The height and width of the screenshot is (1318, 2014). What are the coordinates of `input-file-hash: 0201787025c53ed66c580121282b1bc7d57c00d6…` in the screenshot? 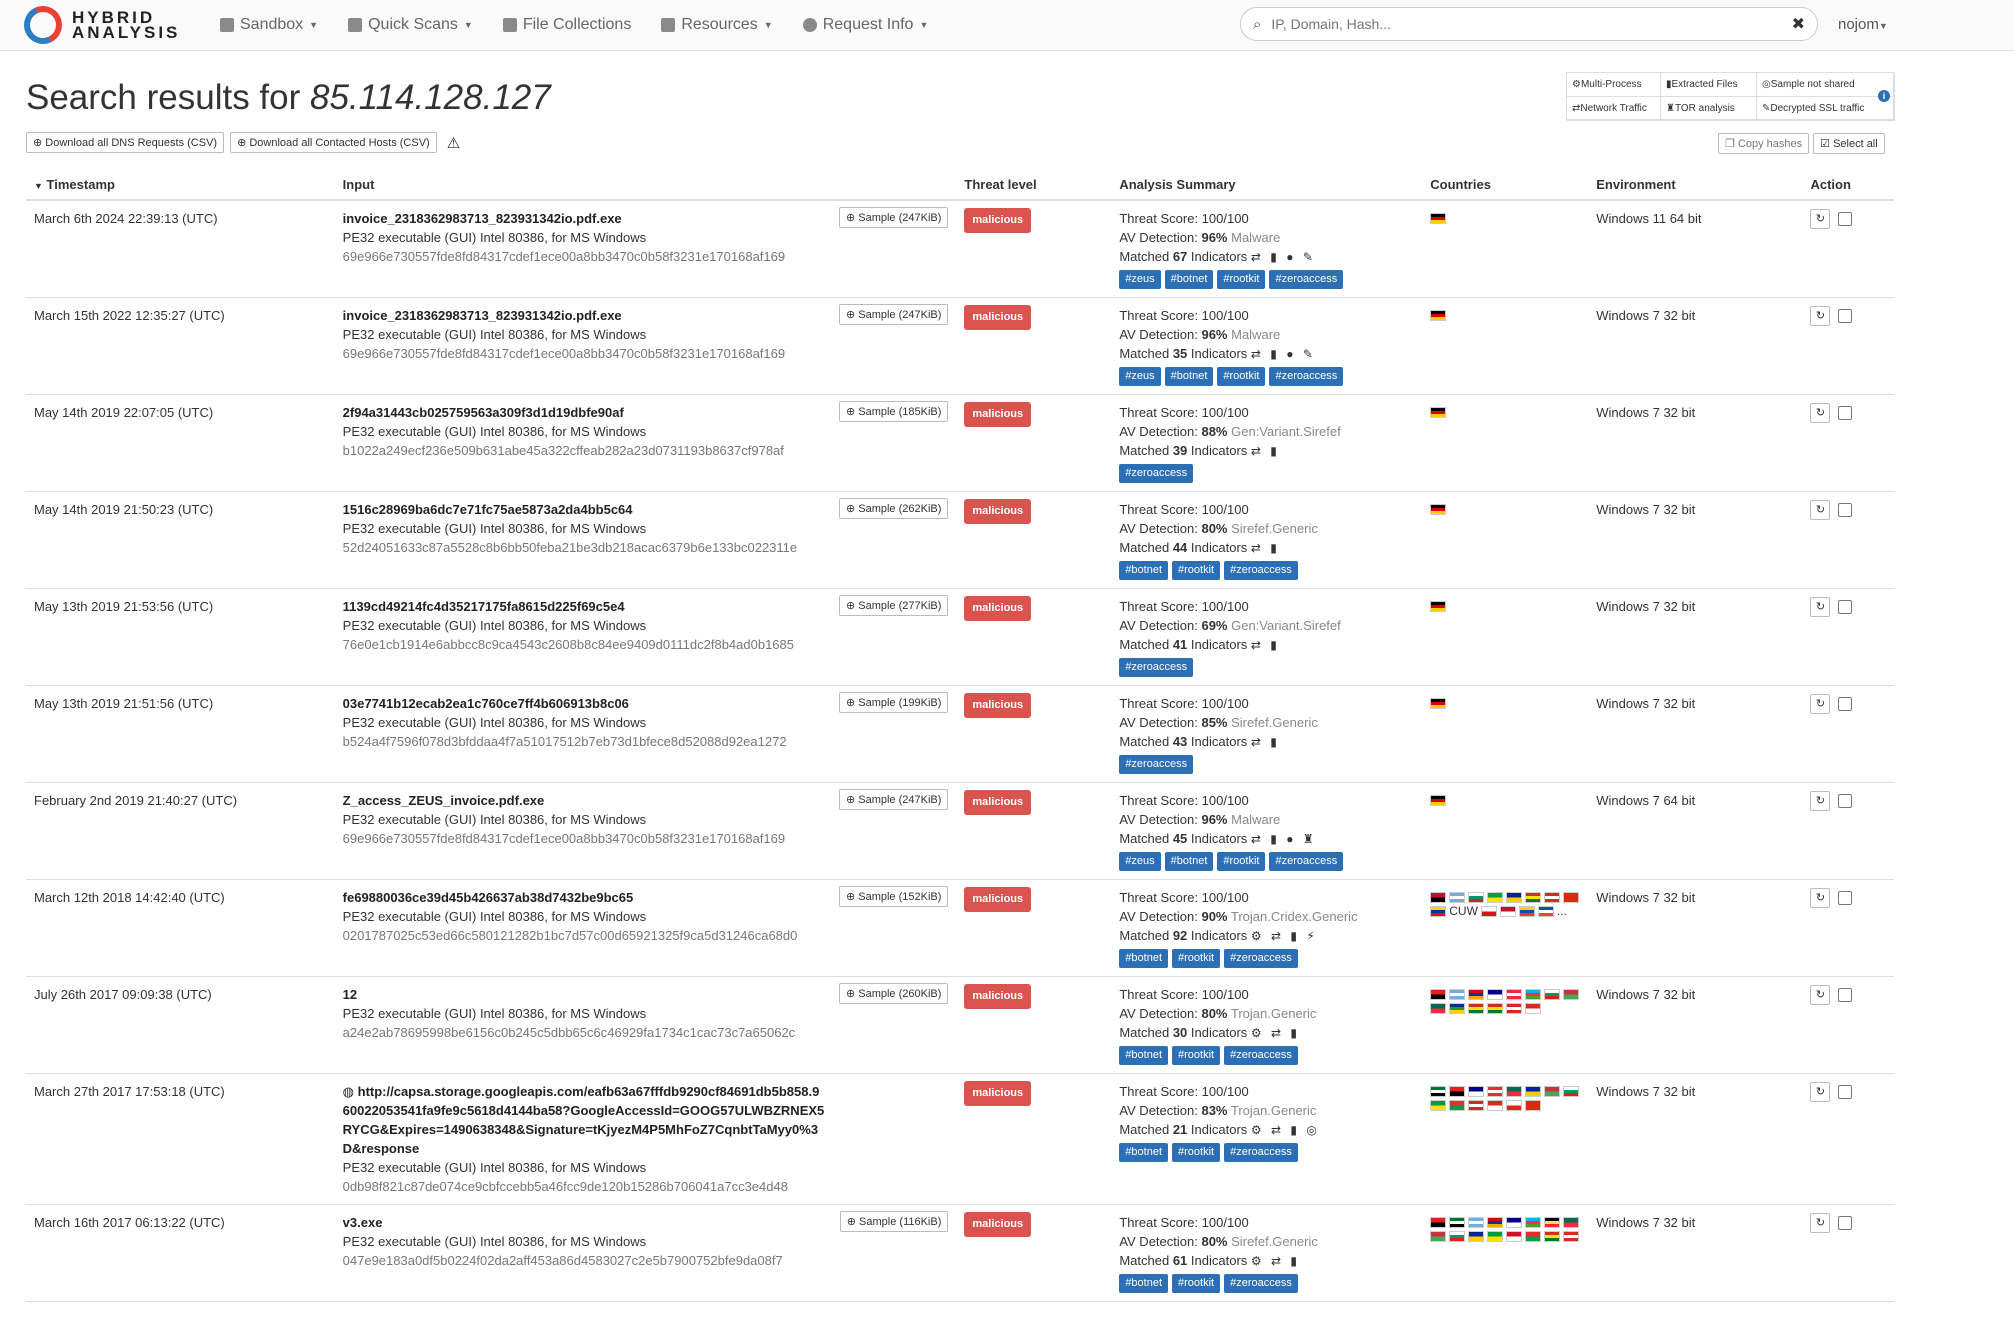 It's located at (646, 935).